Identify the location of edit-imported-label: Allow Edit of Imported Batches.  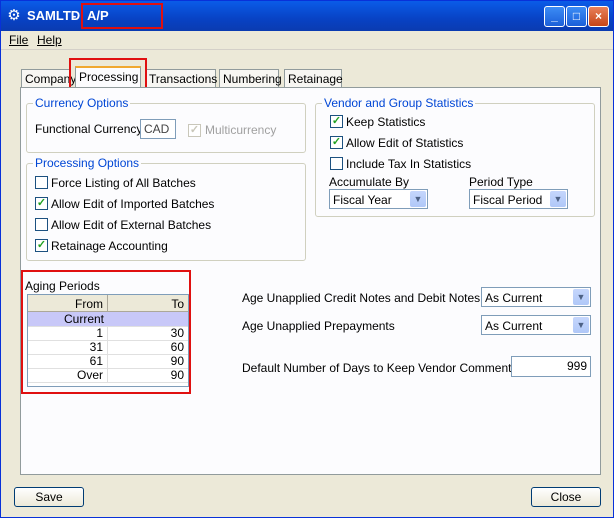
(133, 204).